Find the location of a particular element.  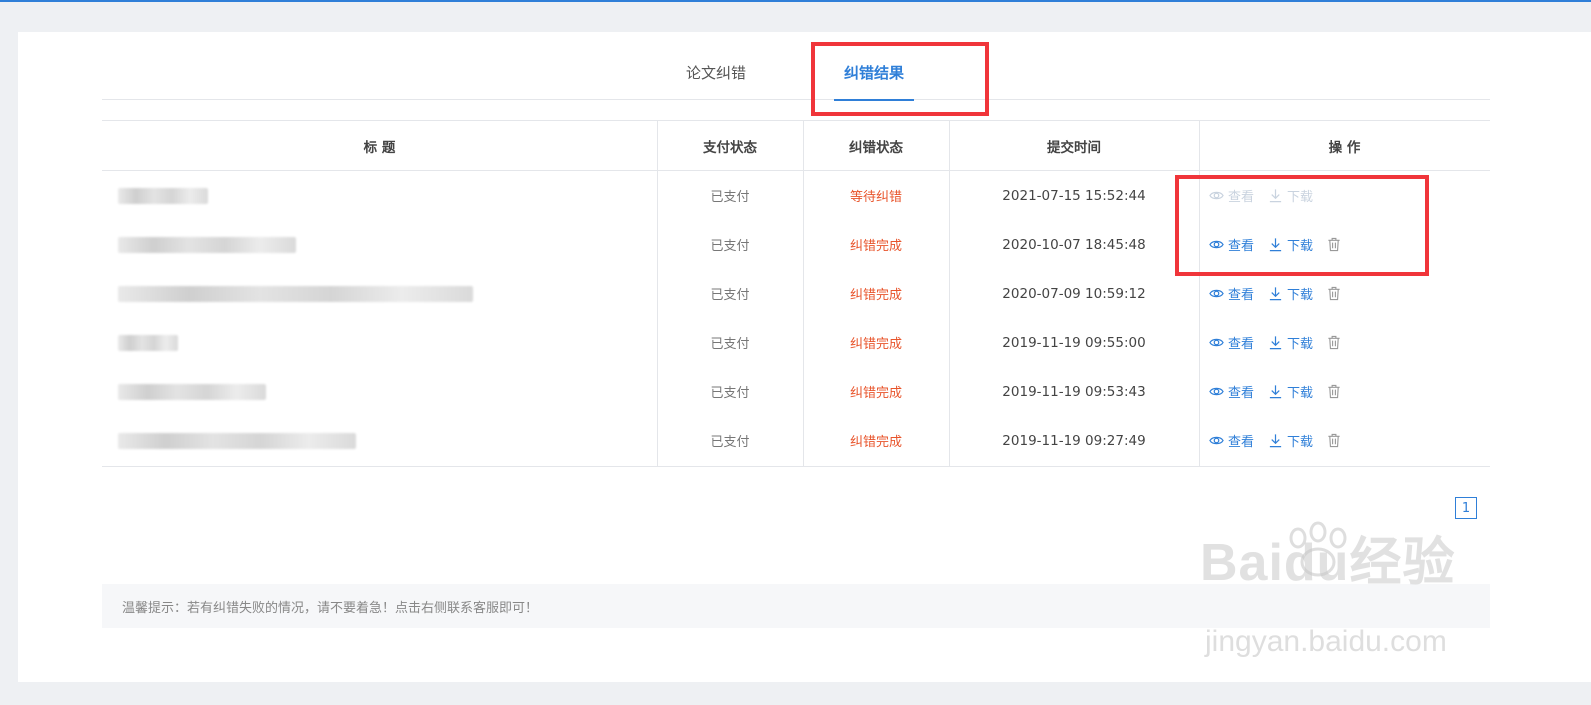

table-header-row: 标 题 支付状态 纠错状态 提交时间 操 作 is located at coordinates (796, 146).